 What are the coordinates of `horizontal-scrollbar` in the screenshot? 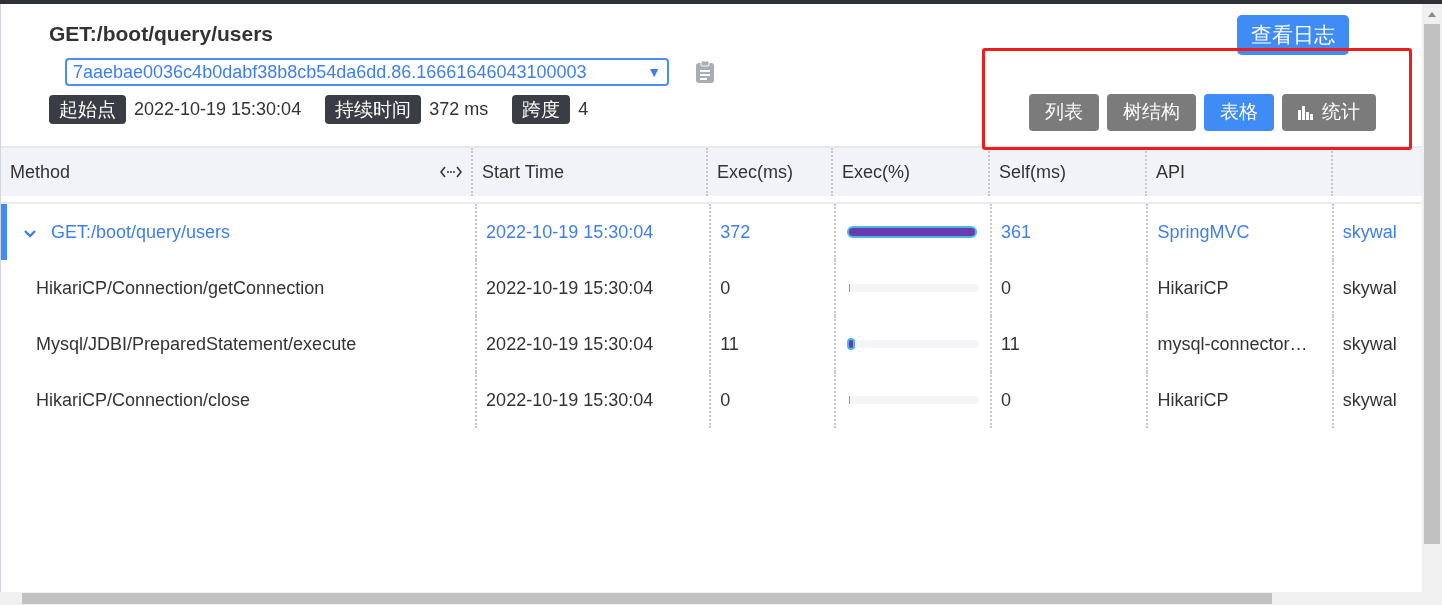 It's located at (721, 598).